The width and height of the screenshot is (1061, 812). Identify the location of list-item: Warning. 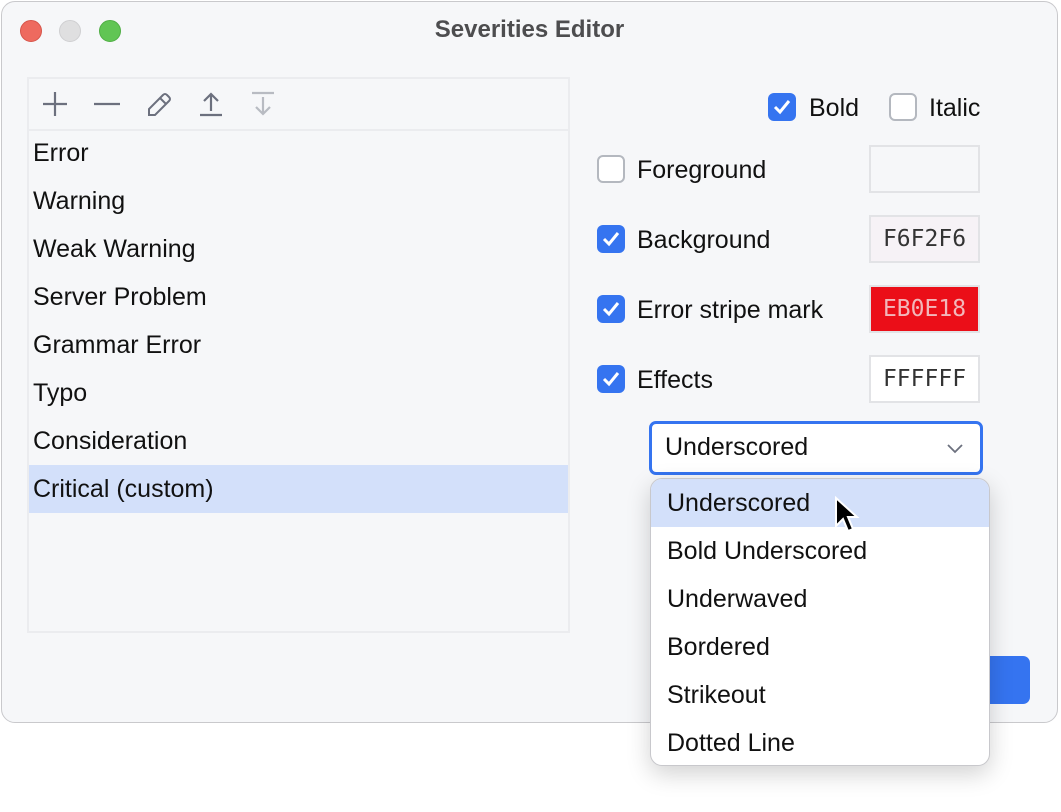
(298, 201).